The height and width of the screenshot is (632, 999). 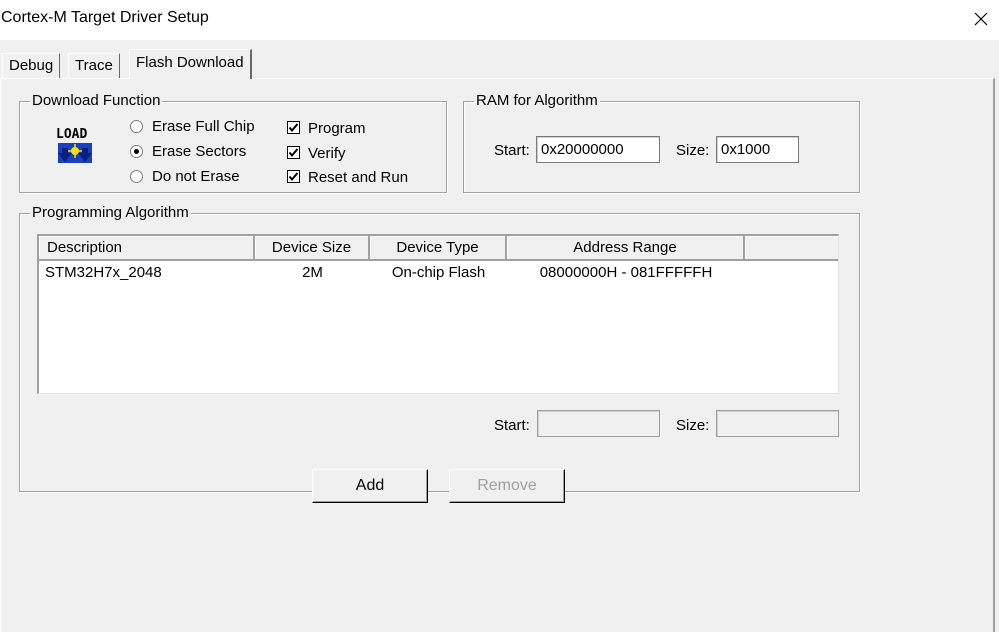 I want to click on algorithm-start-input, so click(x=598, y=423).